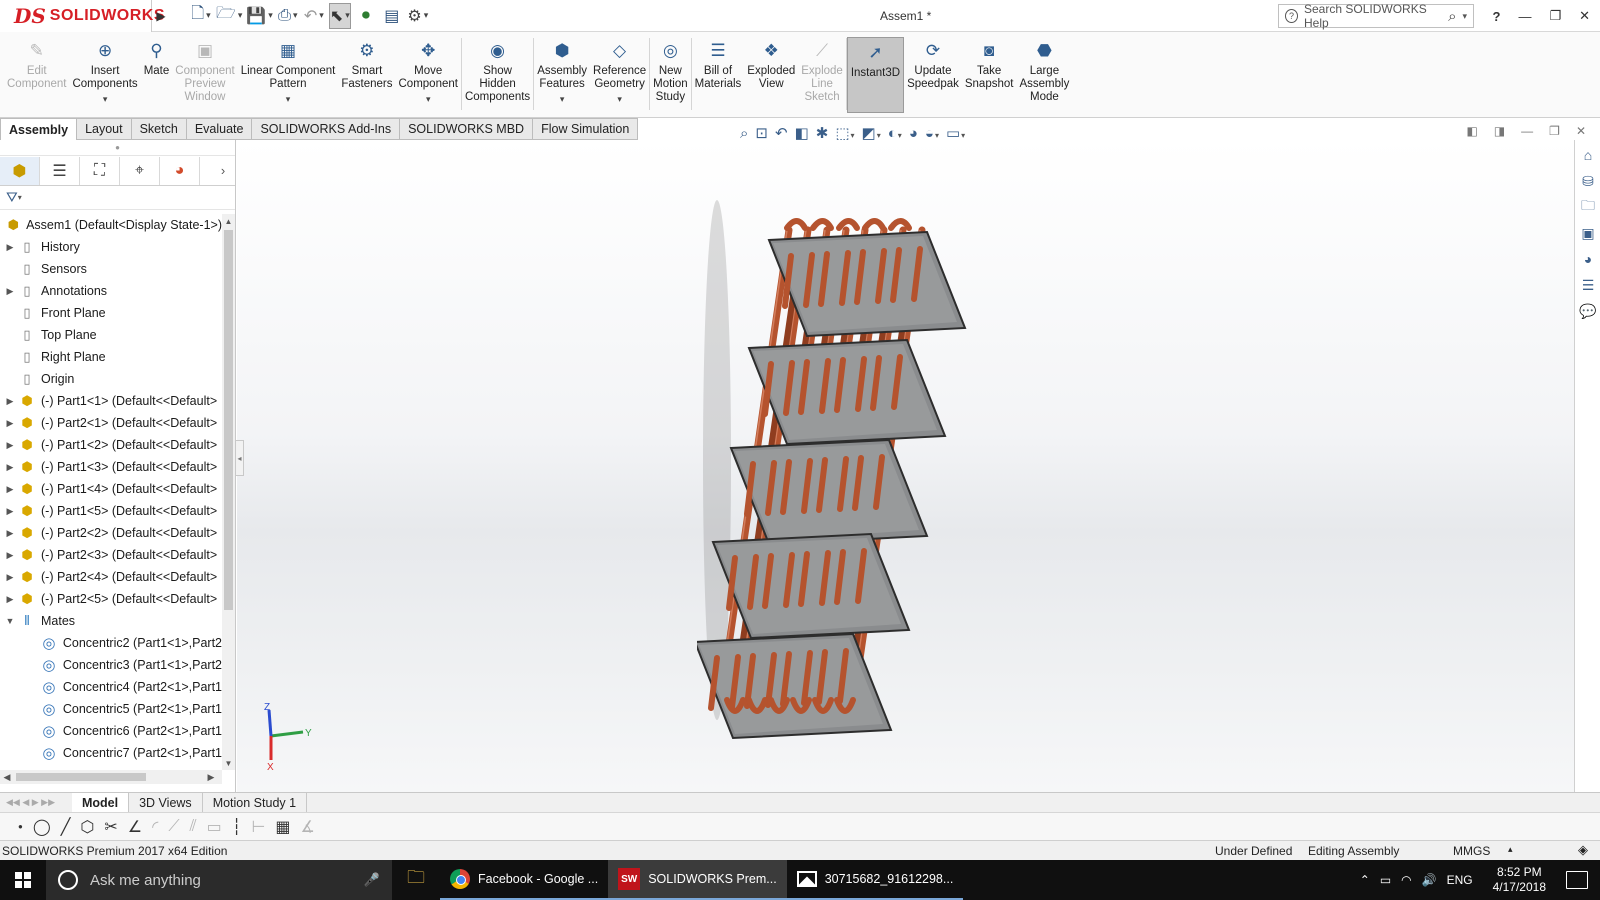 The width and height of the screenshot is (1600, 900). I want to click on select-cursor-icon: ⬉, so click(339, 15).